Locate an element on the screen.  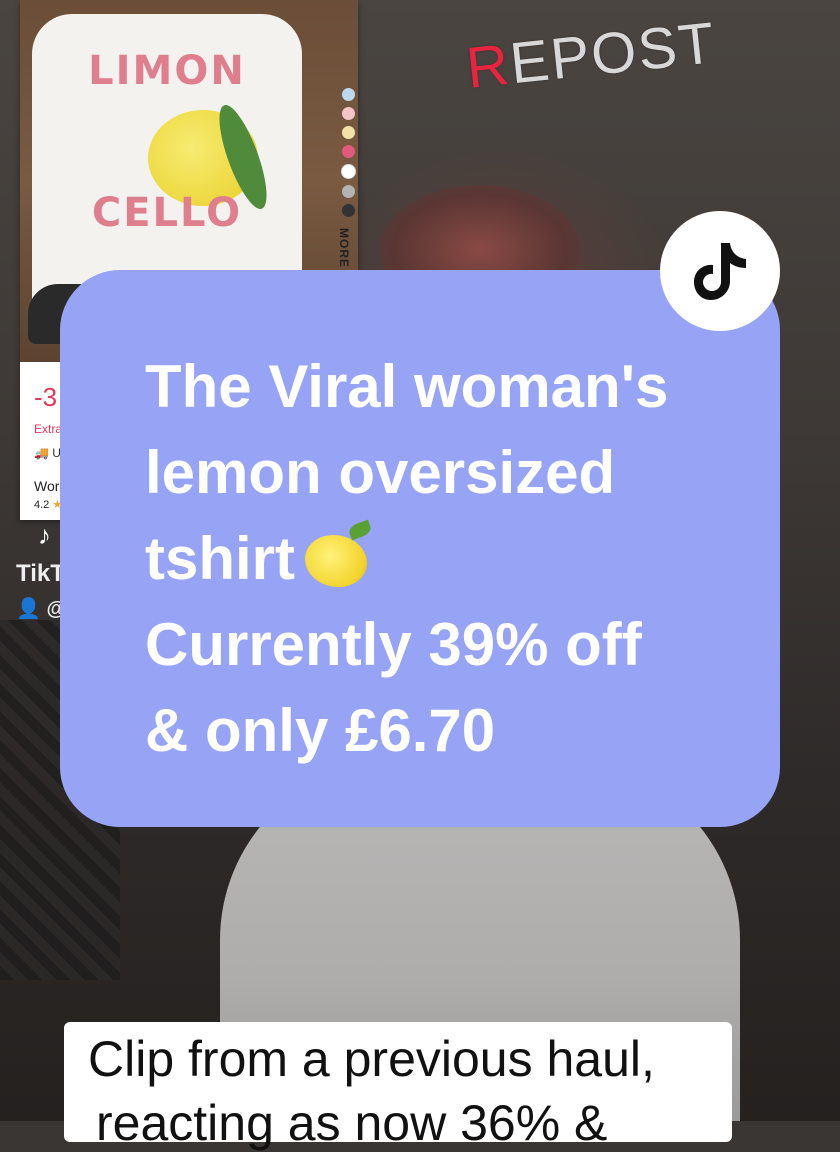
rating-value: 4.2 is located at coordinates (42, 505).